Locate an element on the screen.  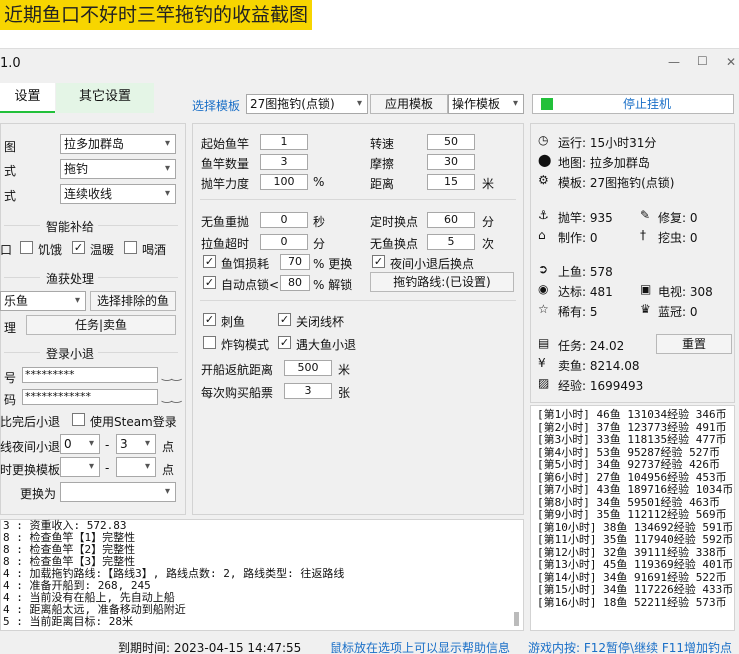
hook-icon: ➲ is located at coordinates (543, 269).